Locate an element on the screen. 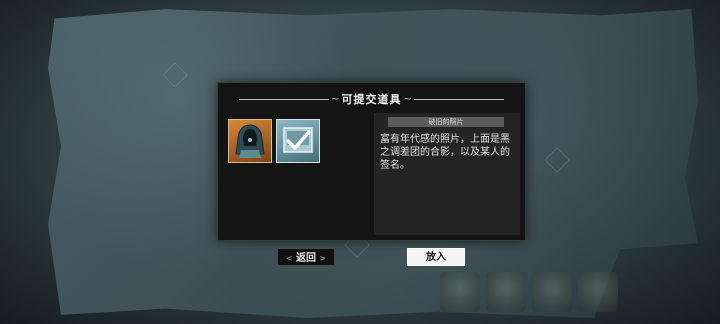 This screenshot has width=720, height=324. item-description-panel: 破旧的照片 富有年代感的照片，上面是黑之调差团的合影，以及某人的签名。 is located at coordinates (447, 174).